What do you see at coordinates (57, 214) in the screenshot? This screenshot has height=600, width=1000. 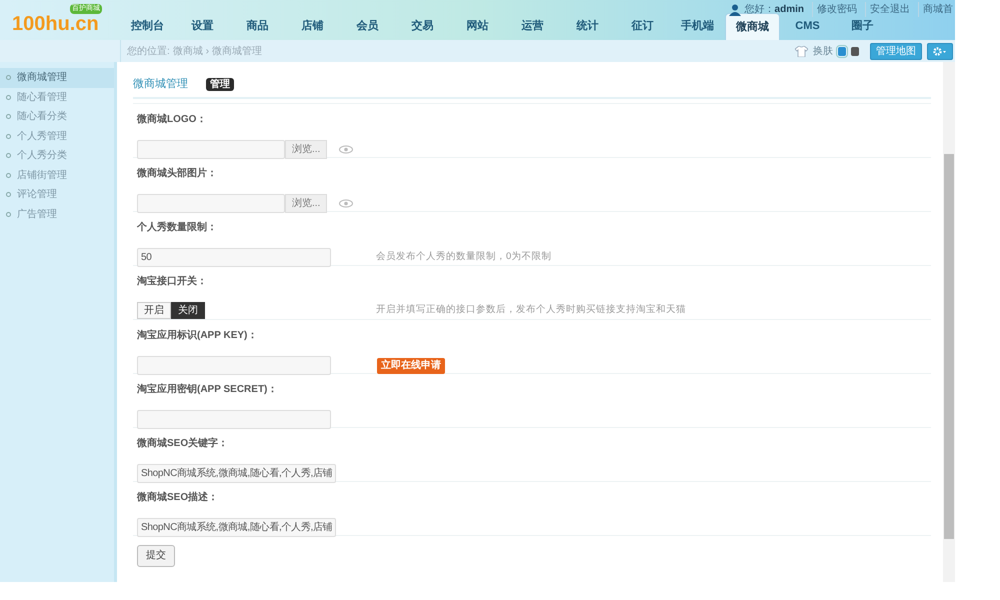 I see `sidebar-item: 广告管理` at bounding box center [57, 214].